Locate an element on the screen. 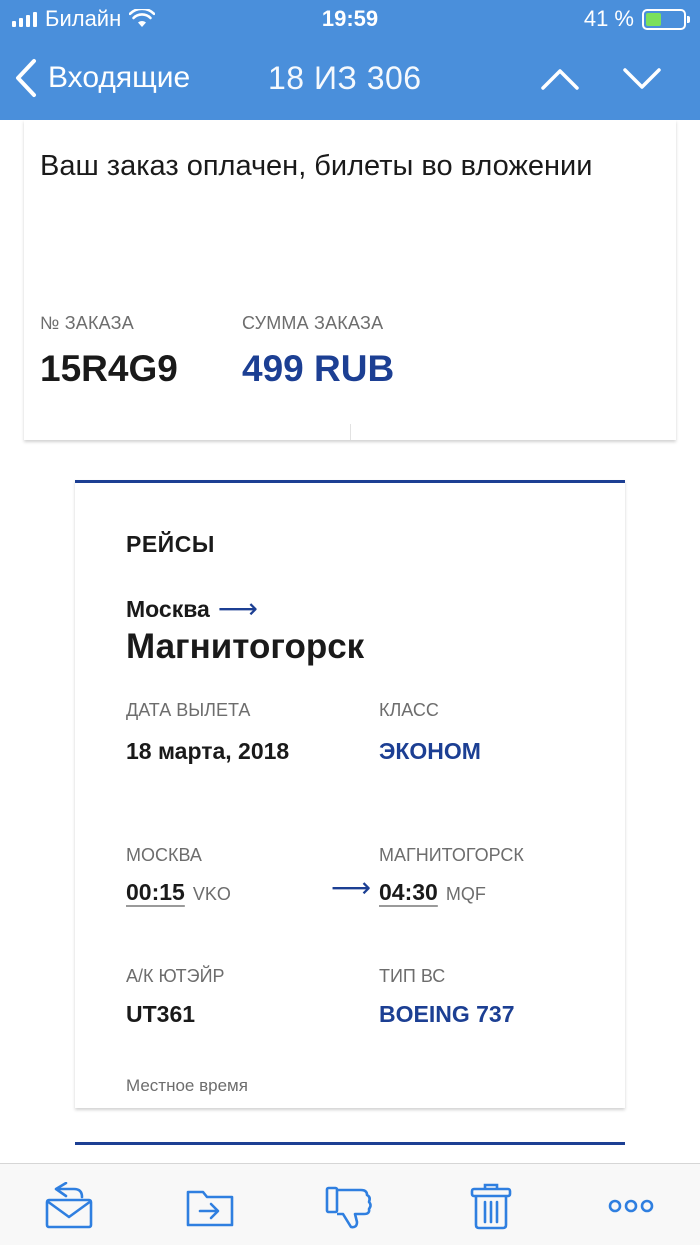 The width and height of the screenshot is (700, 1245). status-bar: Билайн 19:59 41 % is located at coordinates (350, 20).